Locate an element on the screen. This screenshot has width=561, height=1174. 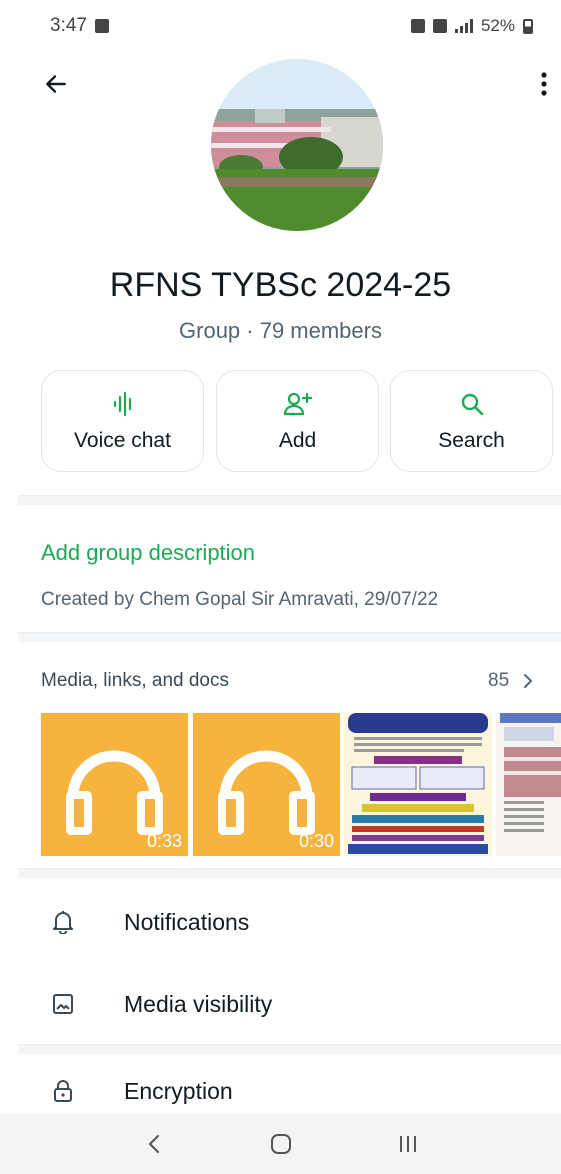
chevron-left-icon is located at coordinates (153, 1144).